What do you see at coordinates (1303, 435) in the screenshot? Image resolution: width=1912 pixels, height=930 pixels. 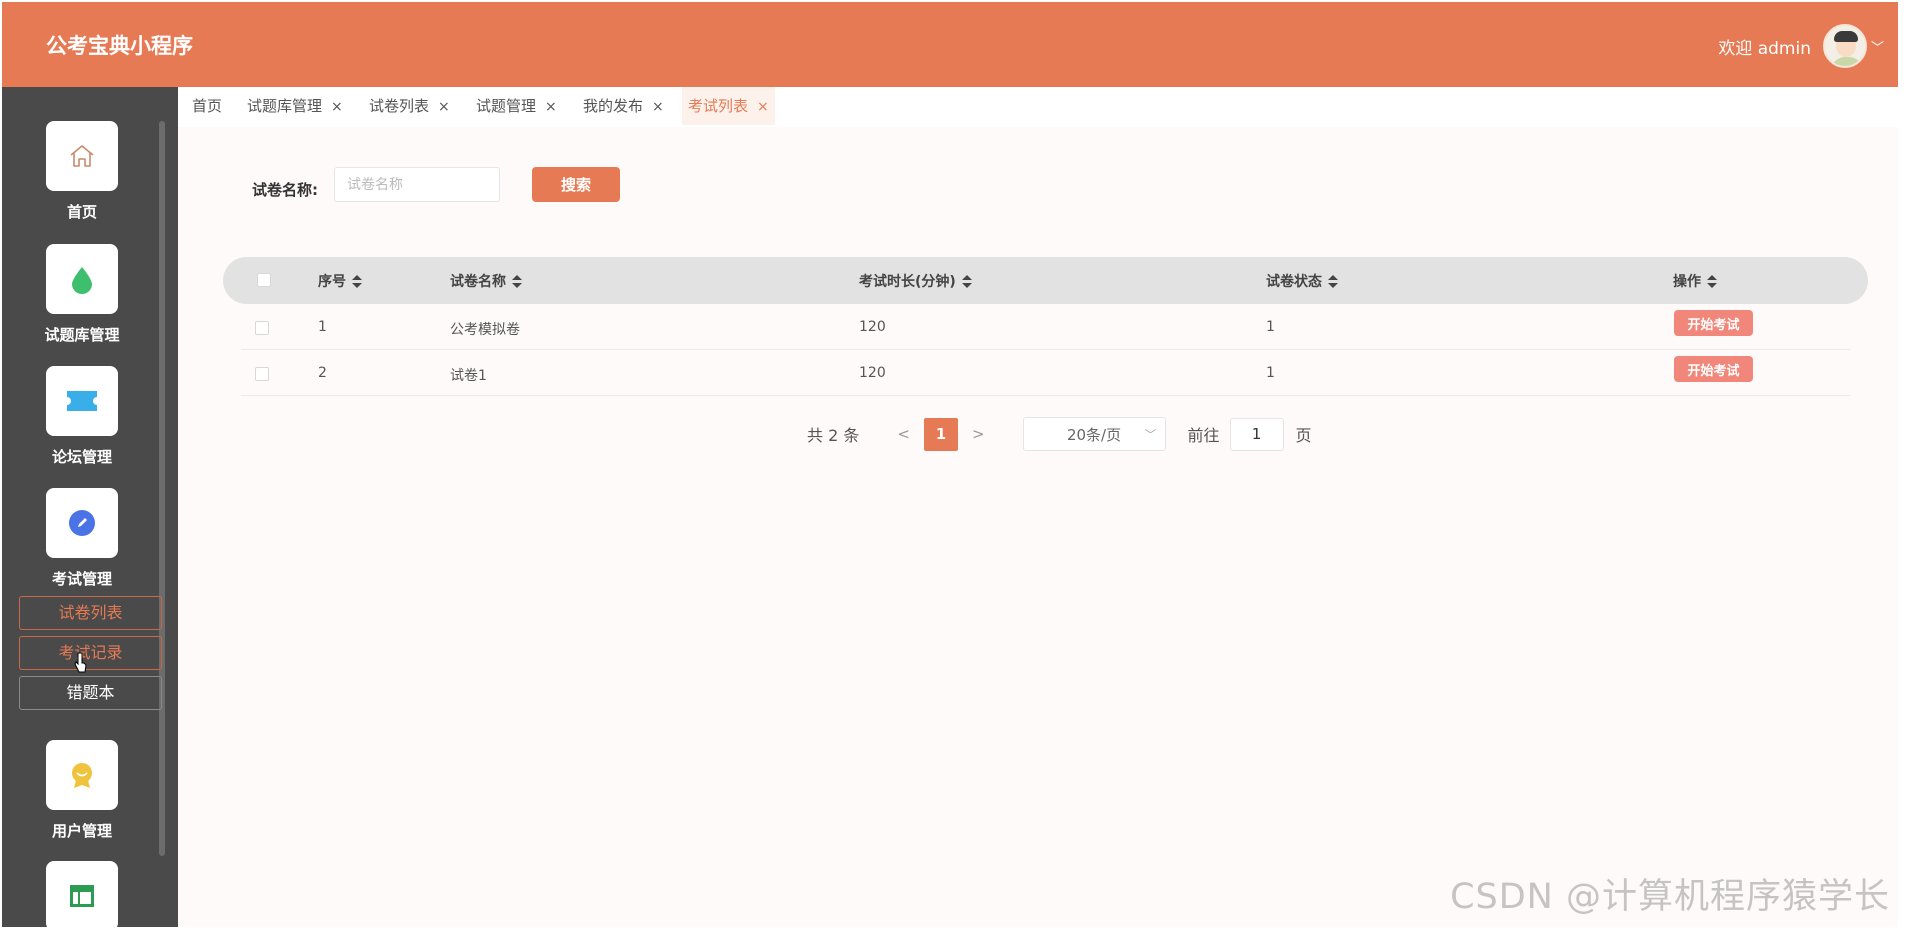 I see `goto-unit: 页` at bounding box center [1303, 435].